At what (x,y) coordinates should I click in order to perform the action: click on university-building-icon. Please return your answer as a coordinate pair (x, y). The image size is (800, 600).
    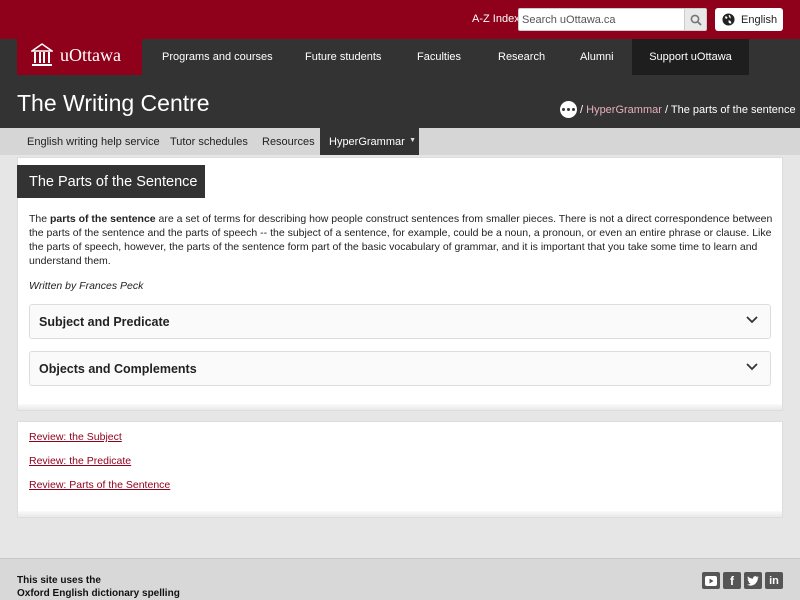
    Looking at the image, I should click on (42, 54).